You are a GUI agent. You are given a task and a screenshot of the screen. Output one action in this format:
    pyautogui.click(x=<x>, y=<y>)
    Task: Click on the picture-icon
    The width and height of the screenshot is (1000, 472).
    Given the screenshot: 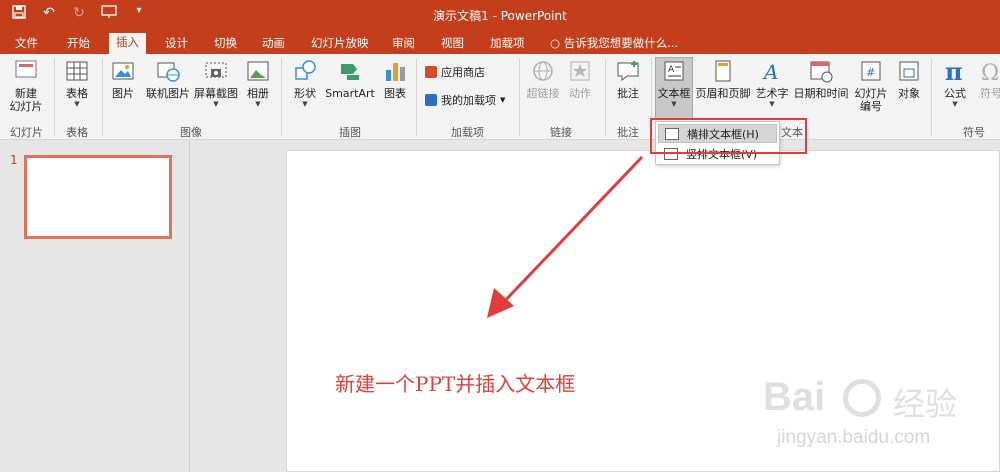 What is the action you would take?
    pyautogui.click(x=123, y=71)
    